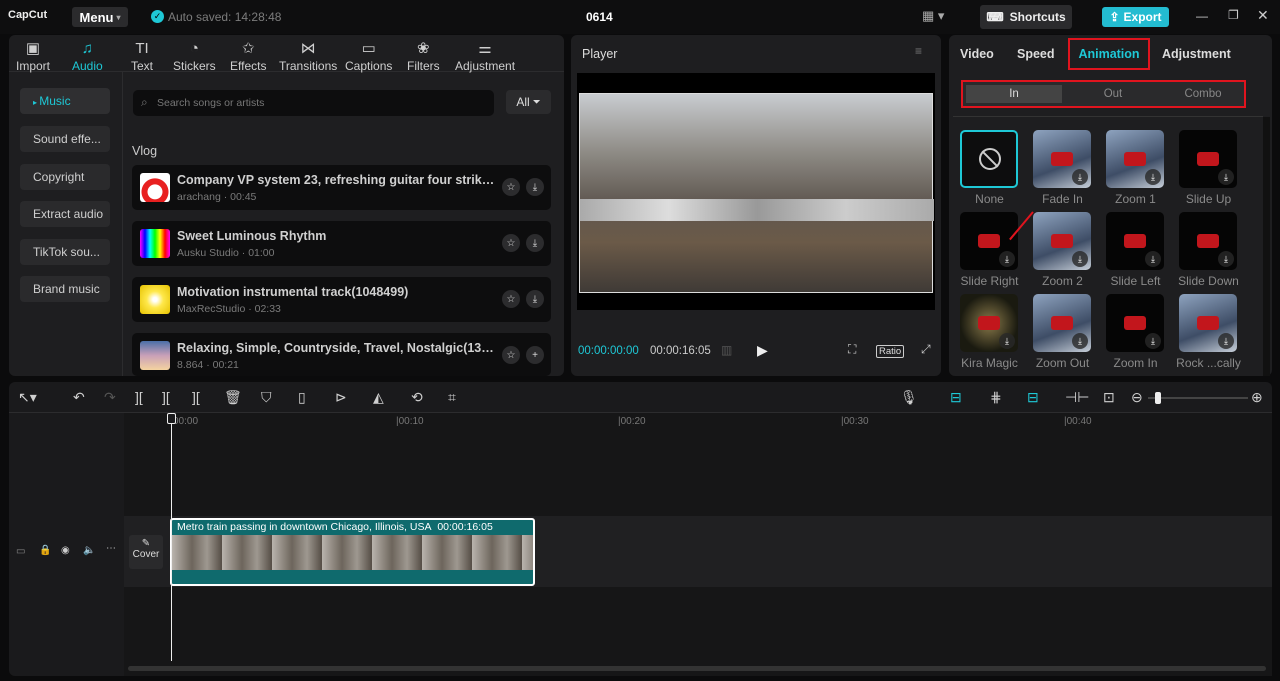  What do you see at coordinates (171, 537) in the screenshot?
I see `playhead` at bounding box center [171, 537].